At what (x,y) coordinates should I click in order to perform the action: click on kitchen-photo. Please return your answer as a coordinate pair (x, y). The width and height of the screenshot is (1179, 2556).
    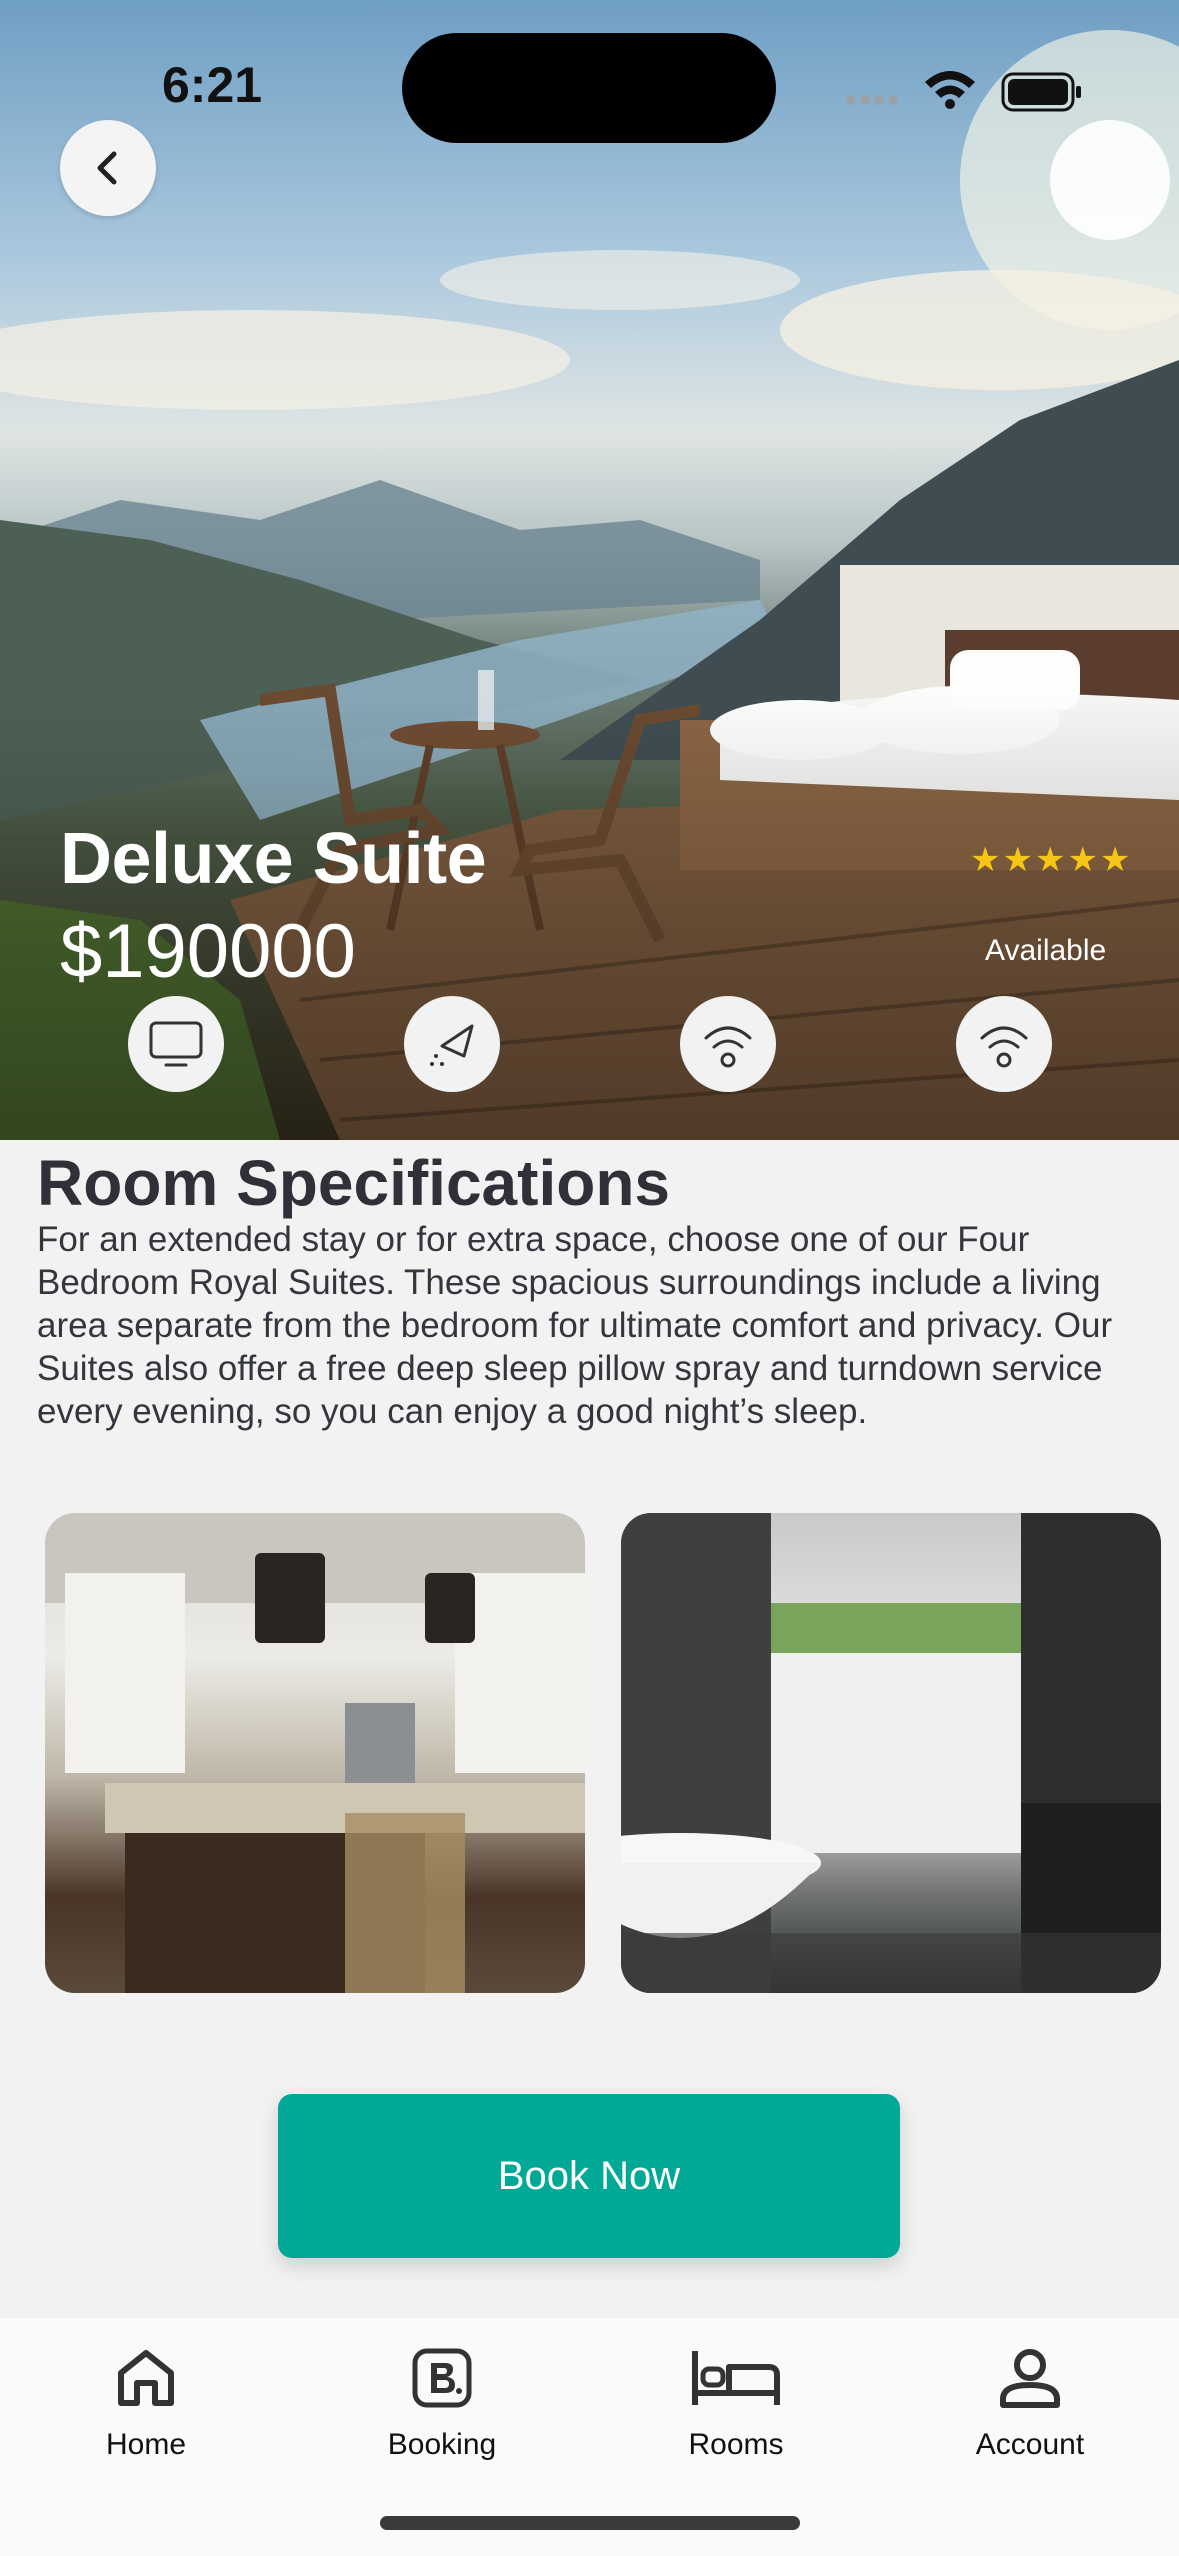
    Looking at the image, I should click on (315, 1753).